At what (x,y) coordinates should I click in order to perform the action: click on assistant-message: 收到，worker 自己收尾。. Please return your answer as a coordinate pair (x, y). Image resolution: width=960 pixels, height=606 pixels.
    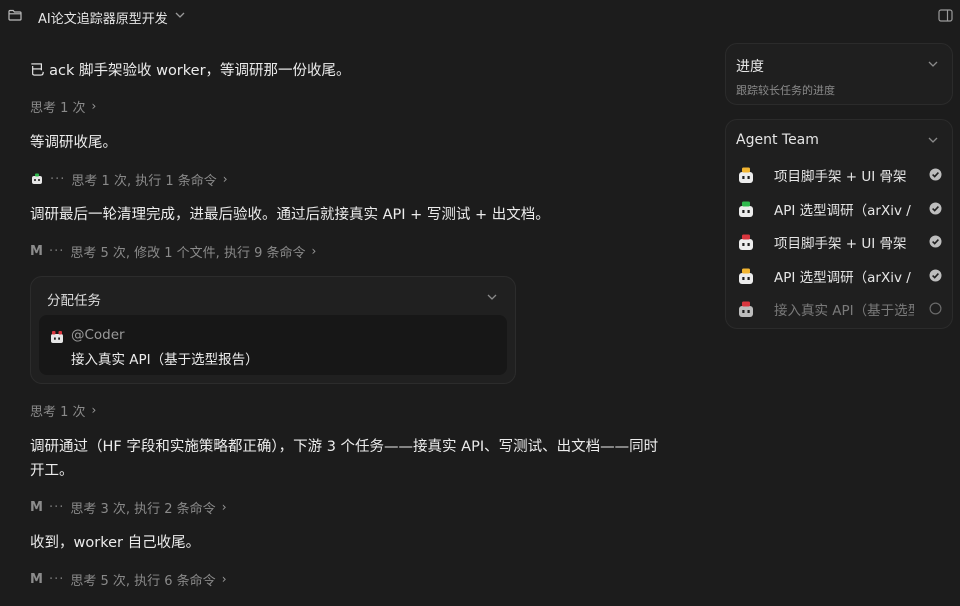
    Looking at the image, I should click on (115, 543).